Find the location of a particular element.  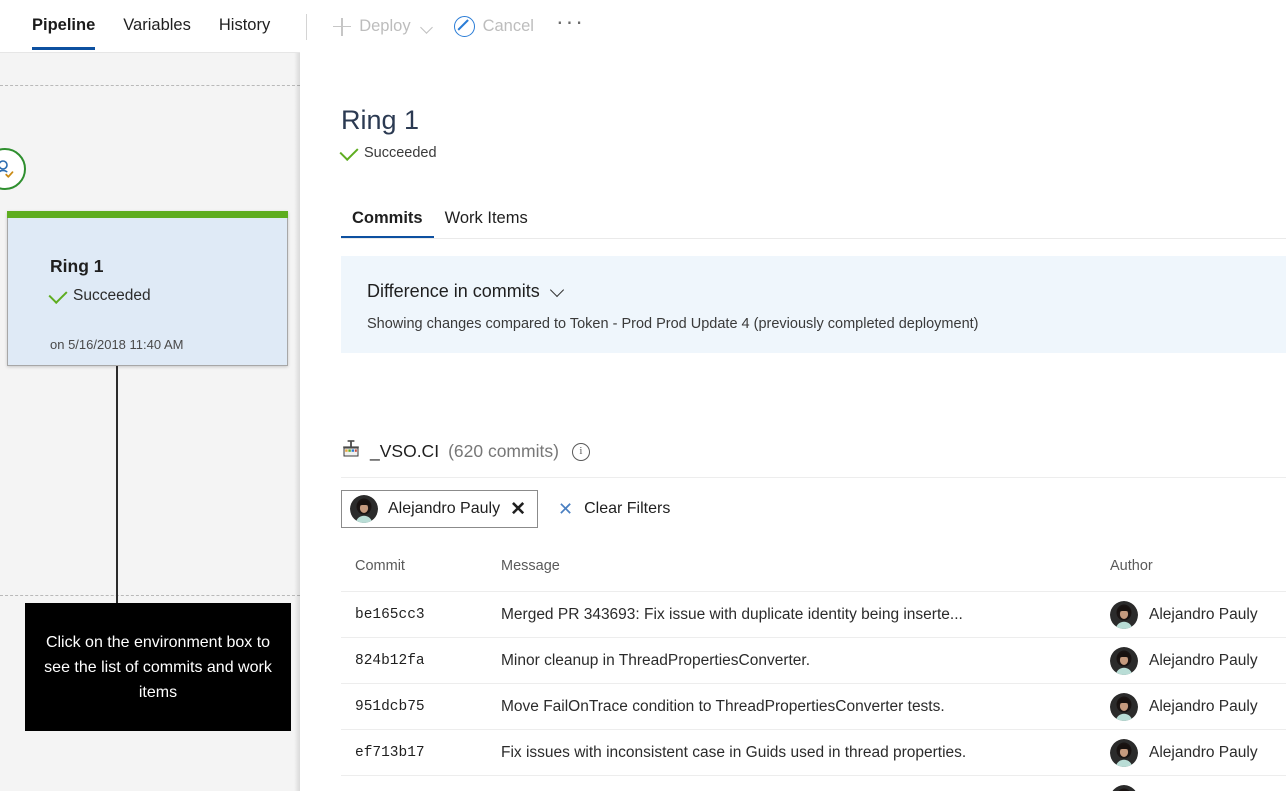

pre-deployment-approval-icon is located at coordinates (13, 169).